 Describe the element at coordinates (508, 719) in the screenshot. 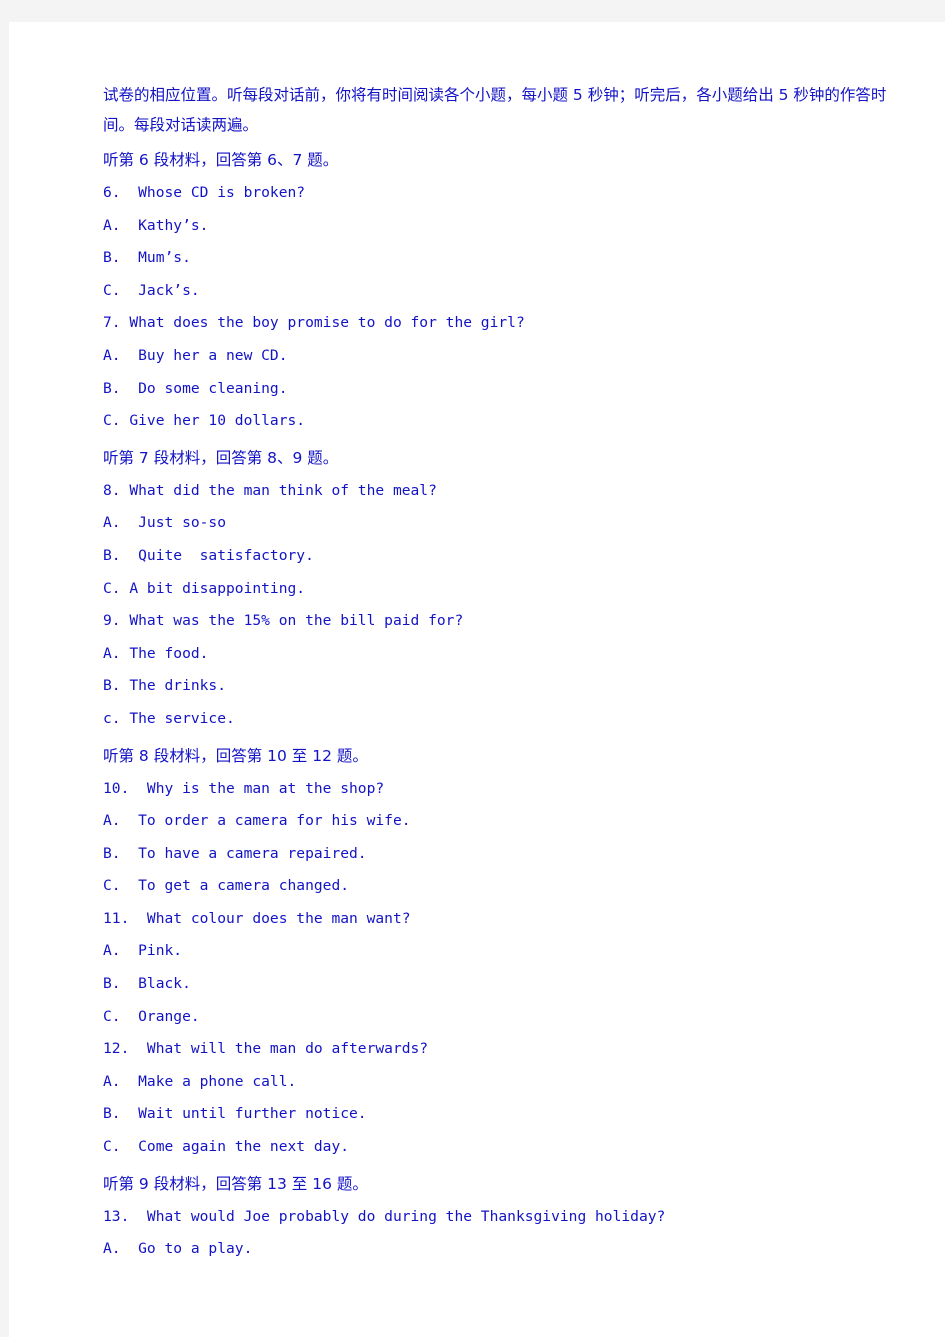

I see `option-item: c. The service.` at that location.